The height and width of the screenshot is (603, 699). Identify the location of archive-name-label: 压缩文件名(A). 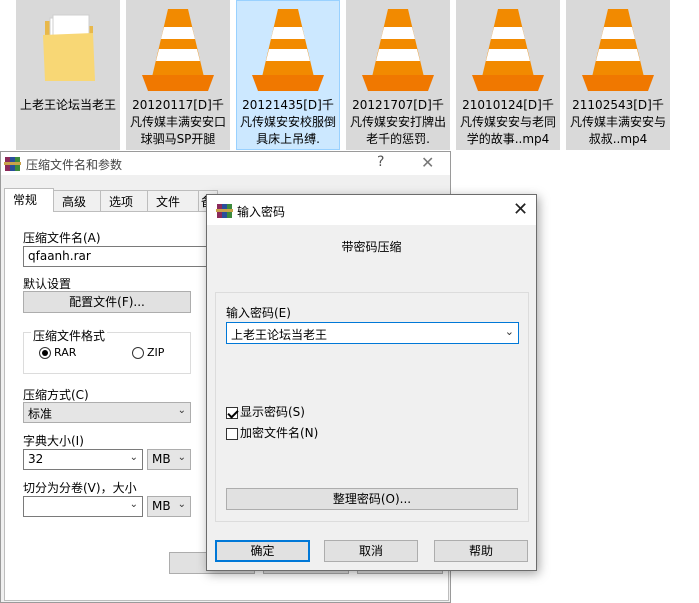
(62, 238).